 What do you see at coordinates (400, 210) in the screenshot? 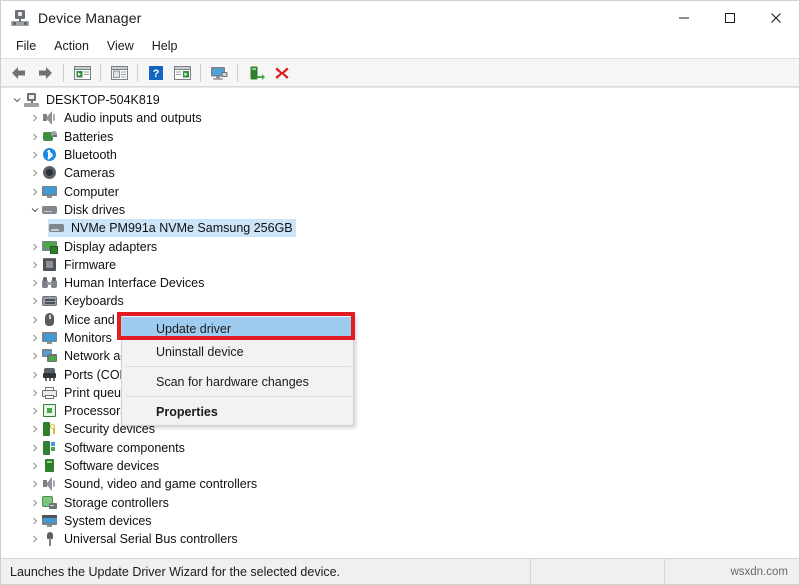
I see `tree-item-disk-drives: Disk drives` at bounding box center [400, 210].